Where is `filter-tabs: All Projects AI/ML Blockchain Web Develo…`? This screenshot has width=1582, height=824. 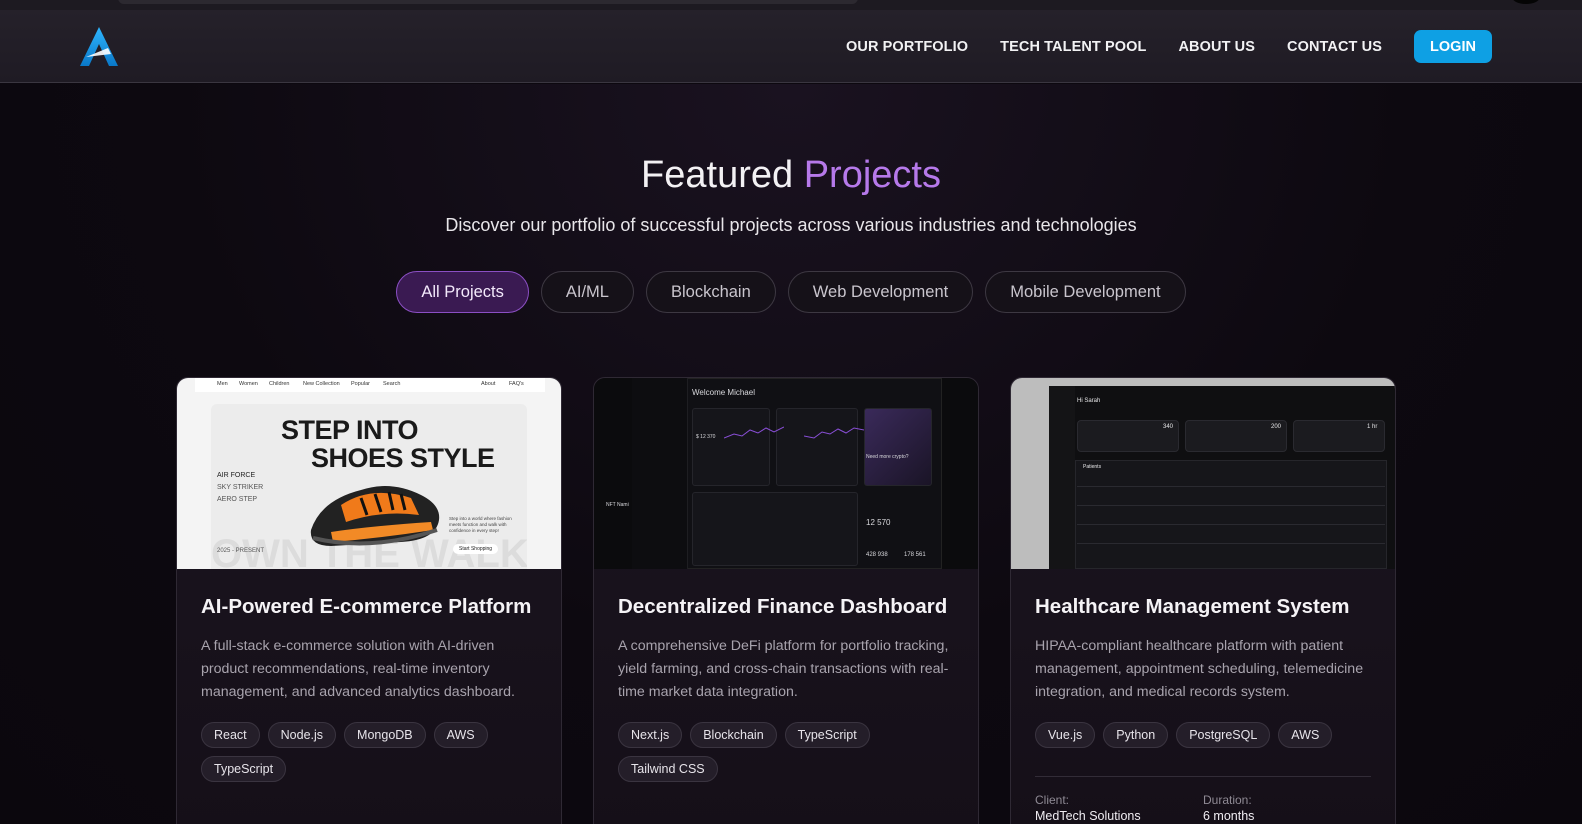 filter-tabs: All Projects AI/ML Blockchain Web Develo… is located at coordinates (791, 292).